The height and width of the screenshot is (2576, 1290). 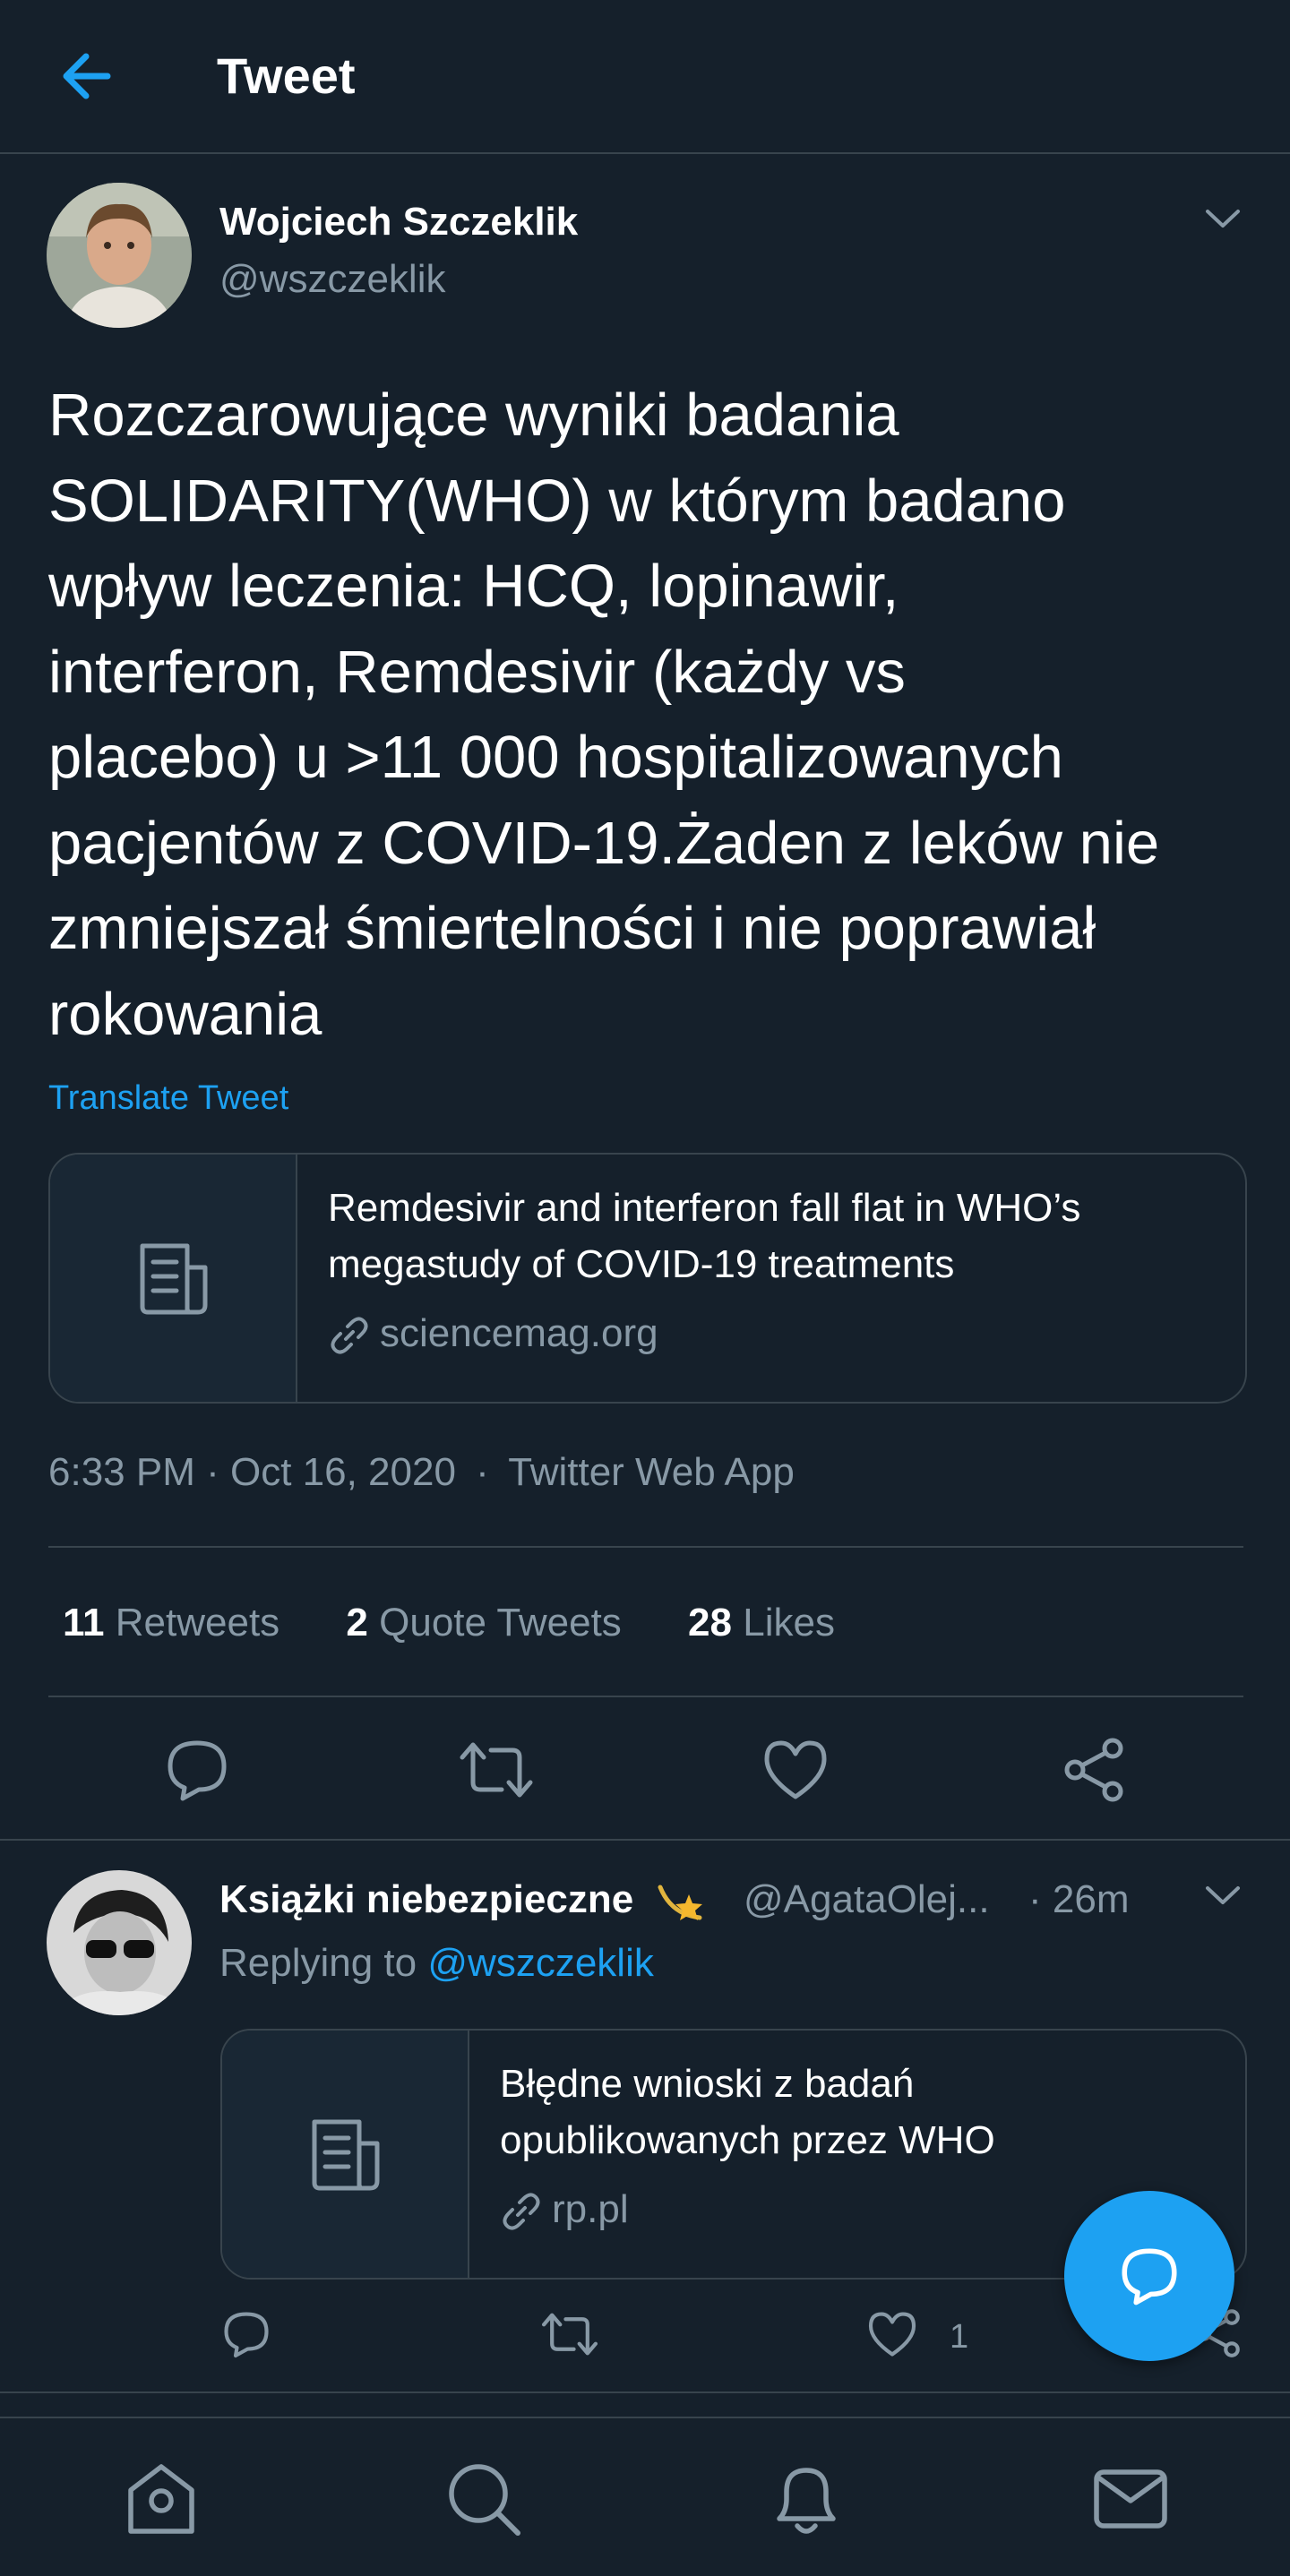 I want to click on link-card-domain: sciencemag.org, so click(x=519, y=1333).